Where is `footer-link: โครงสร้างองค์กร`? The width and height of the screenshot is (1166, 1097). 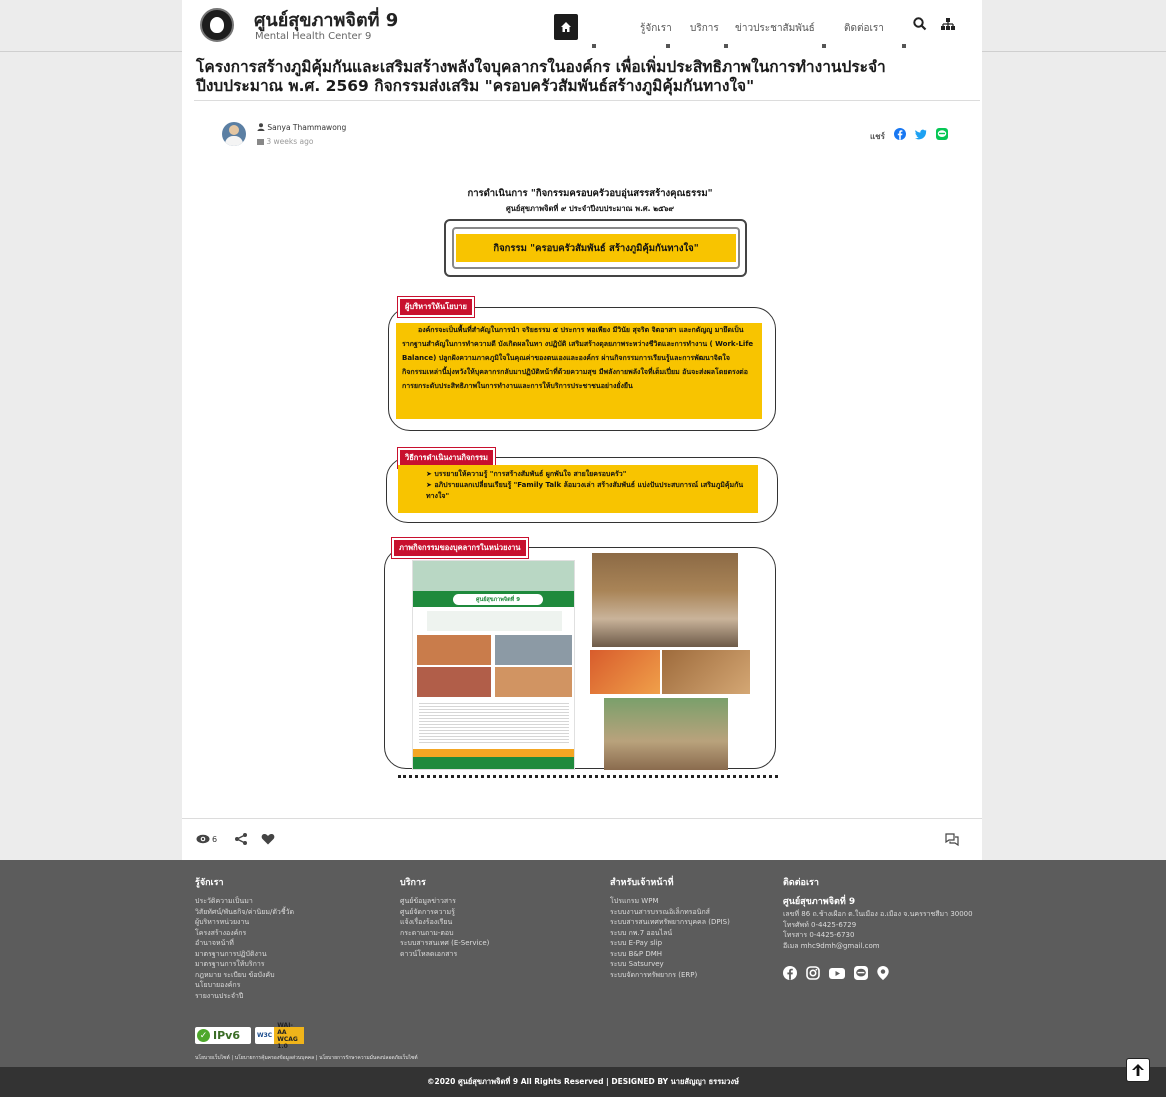
footer-link: โครงสร้างองค์กร is located at coordinates (244, 933).